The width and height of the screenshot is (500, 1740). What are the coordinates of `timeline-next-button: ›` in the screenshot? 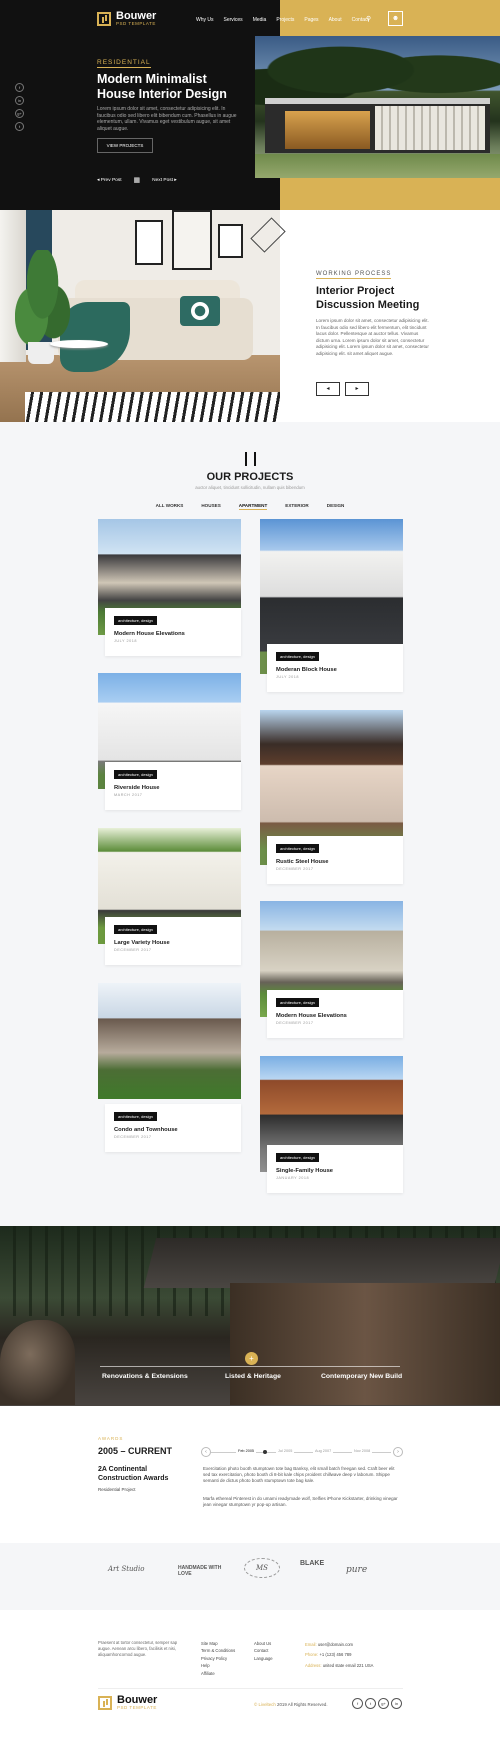 It's located at (398, 1452).